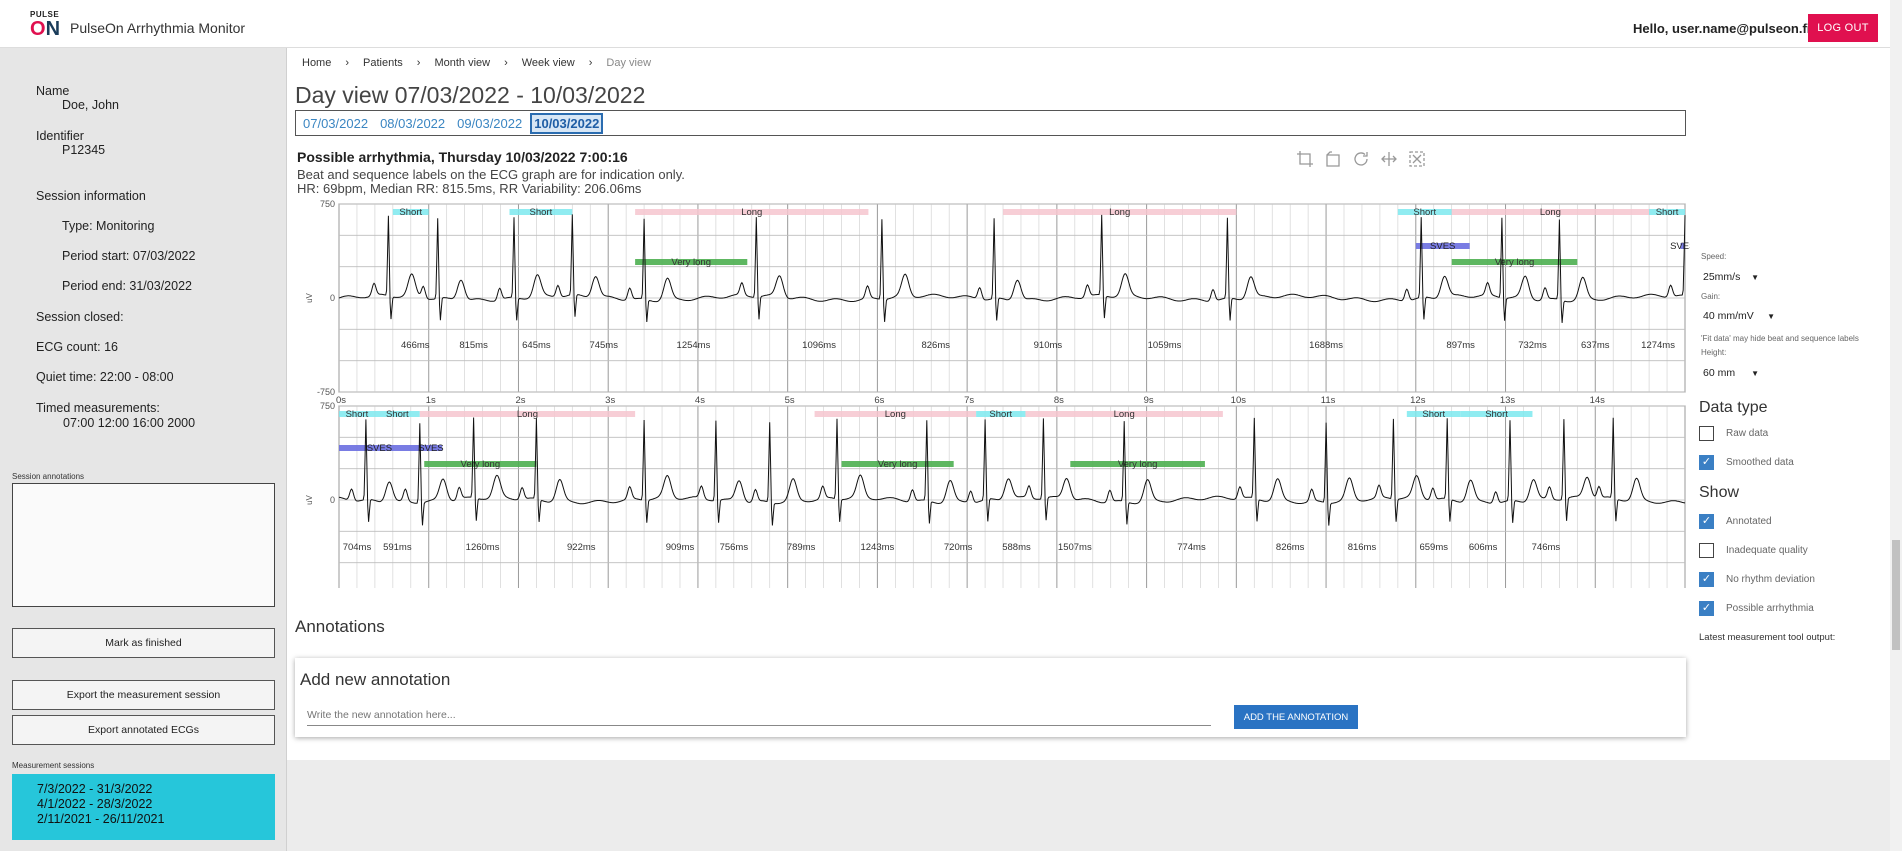 This screenshot has height=851, width=1902. What do you see at coordinates (98, 408) in the screenshot?
I see `timed-measurements-label: Timed measurements:` at bounding box center [98, 408].